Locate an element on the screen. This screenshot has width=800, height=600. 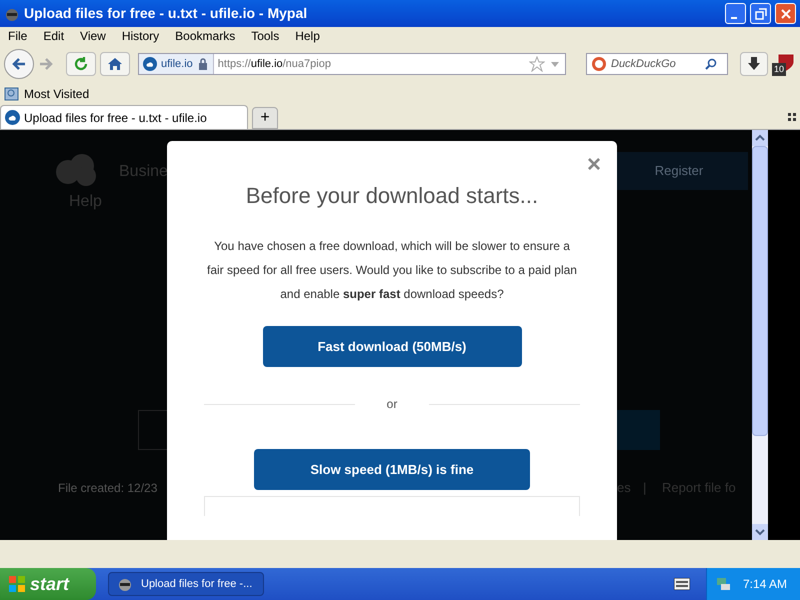
menu-item: Edit is located at coordinates (53, 36).